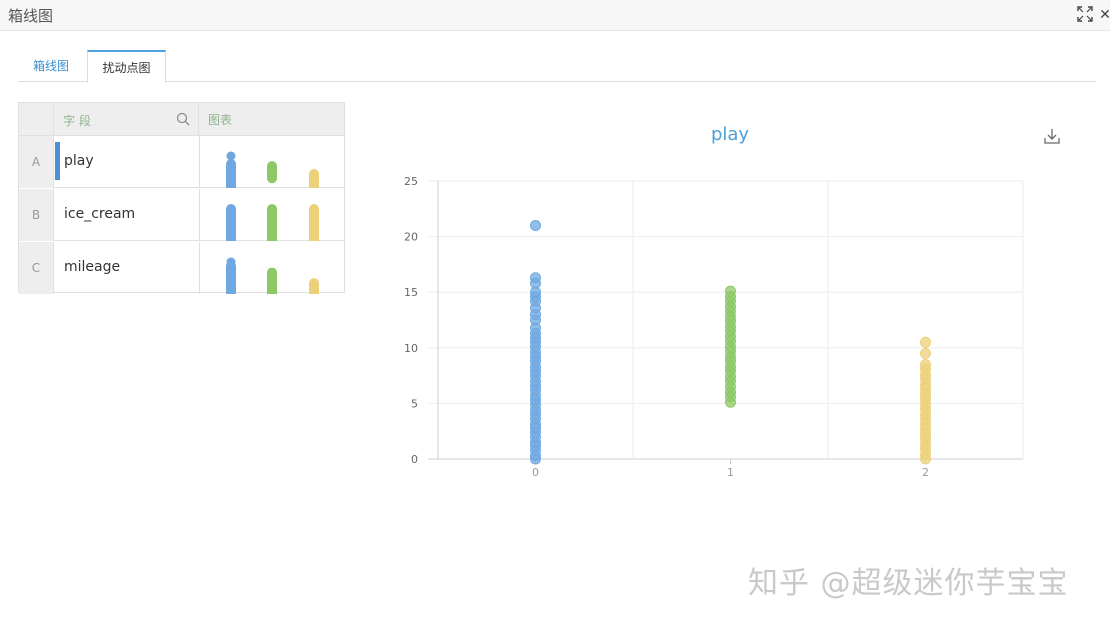 This screenshot has height=623, width=1110. What do you see at coordinates (730, 472) in the screenshot?
I see `x-tick-label: 1` at bounding box center [730, 472].